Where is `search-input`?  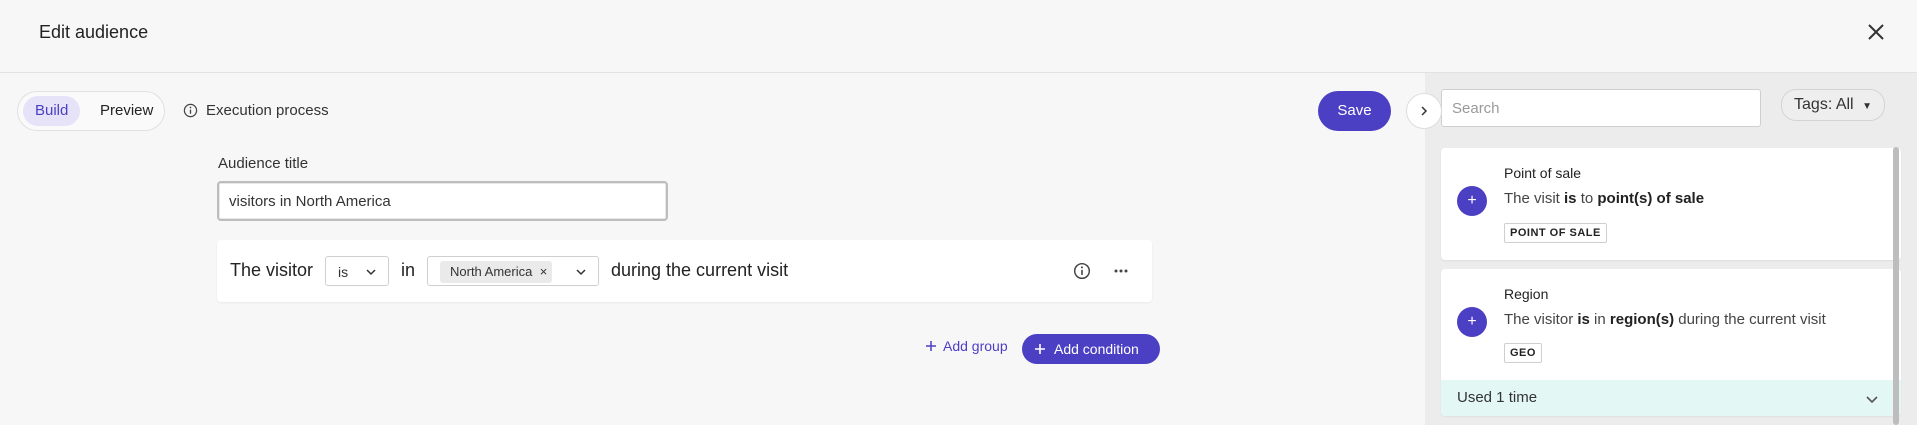 search-input is located at coordinates (1601, 108).